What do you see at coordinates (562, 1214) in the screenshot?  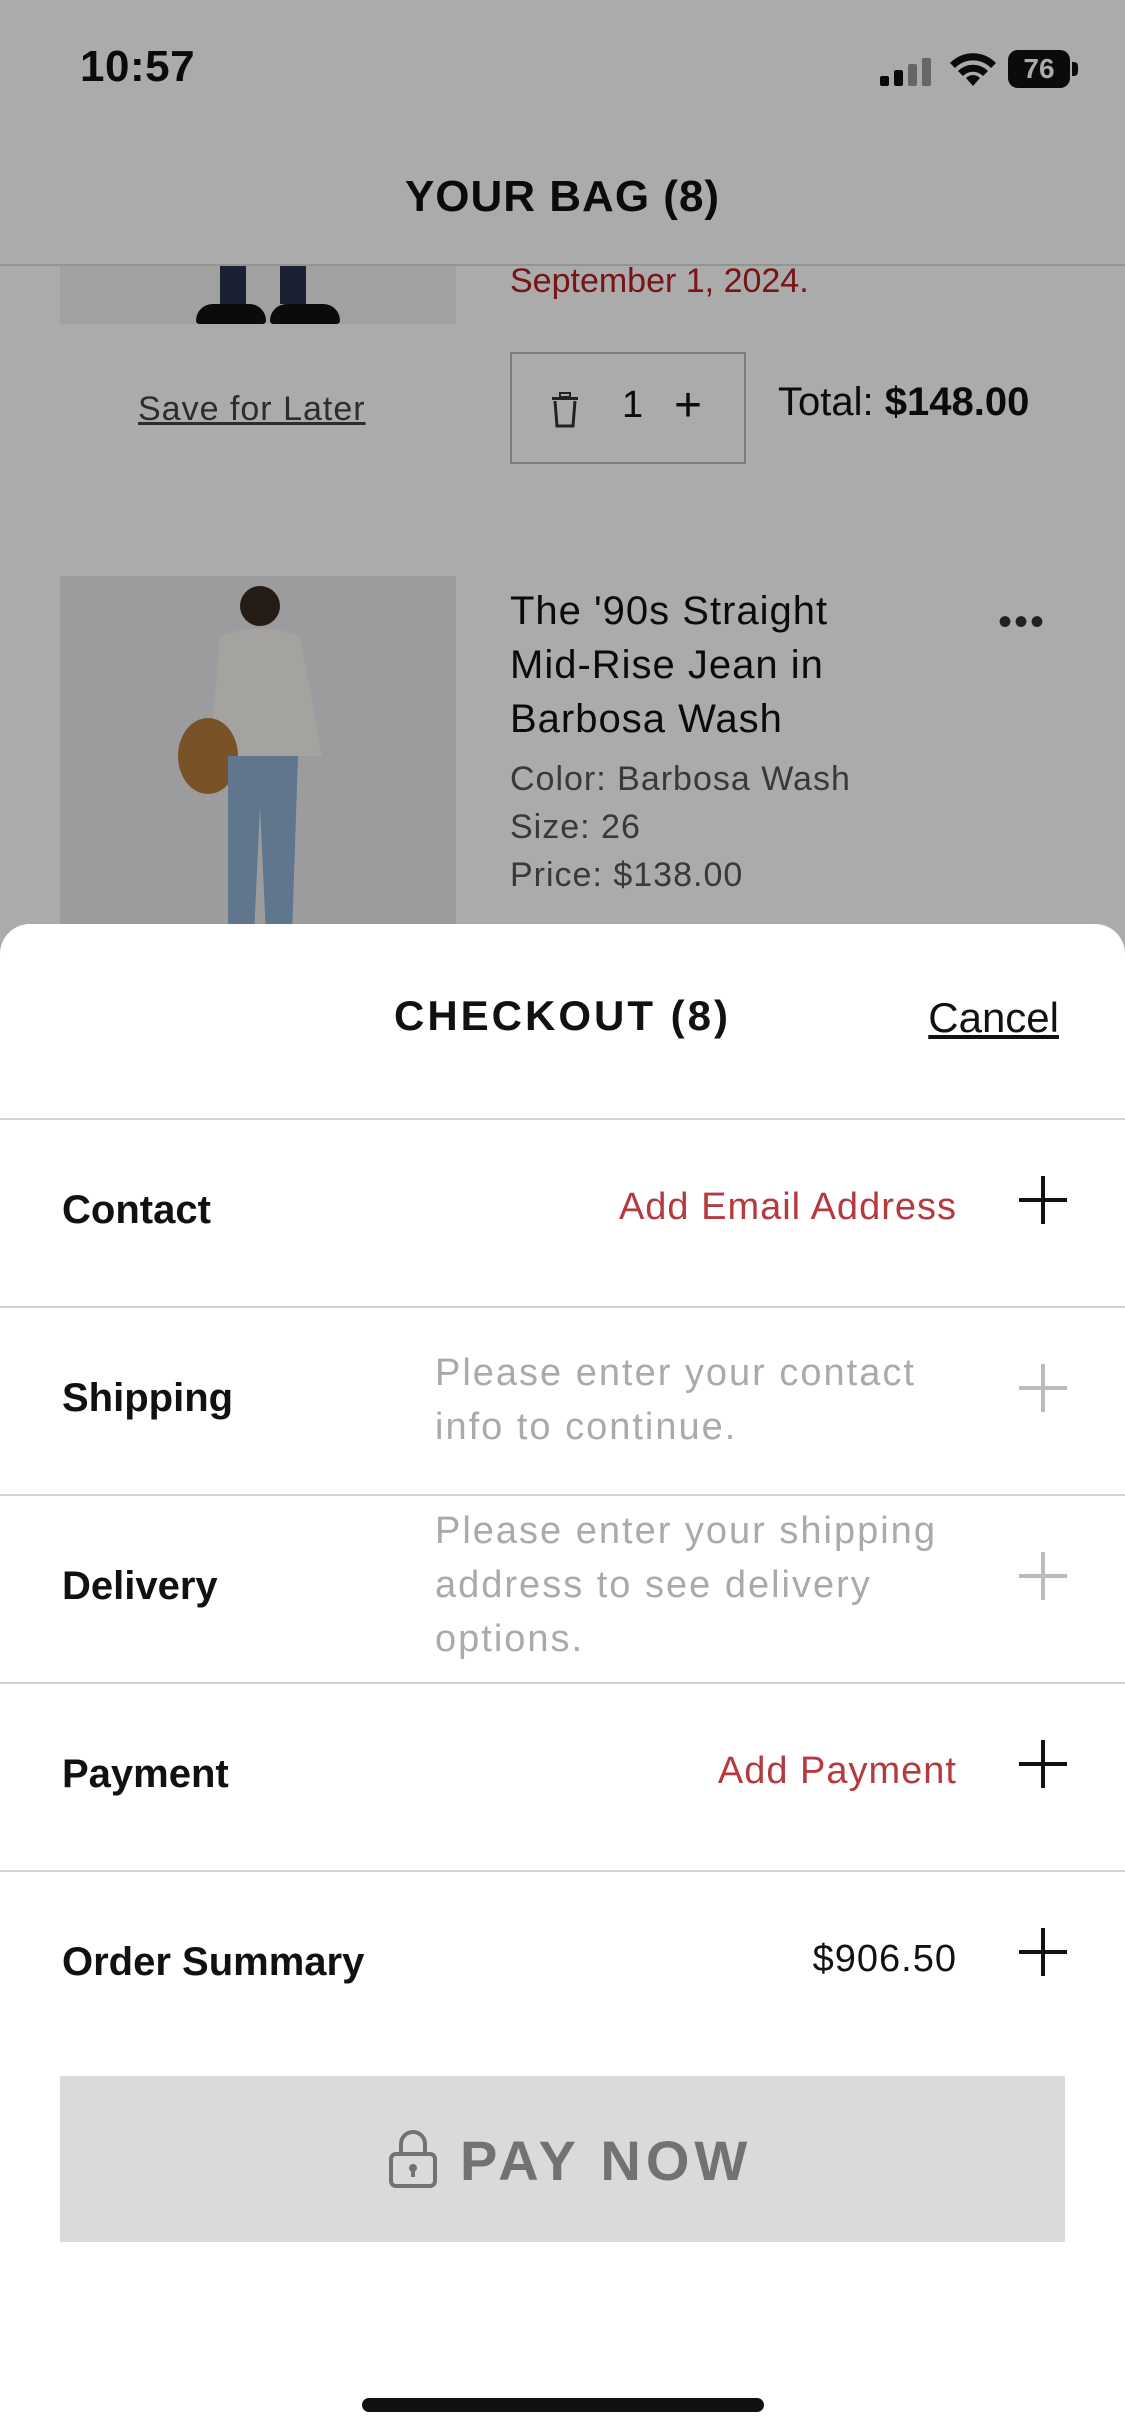 I see `contact-row: Contact Add Email Address` at bounding box center [562, 1214].